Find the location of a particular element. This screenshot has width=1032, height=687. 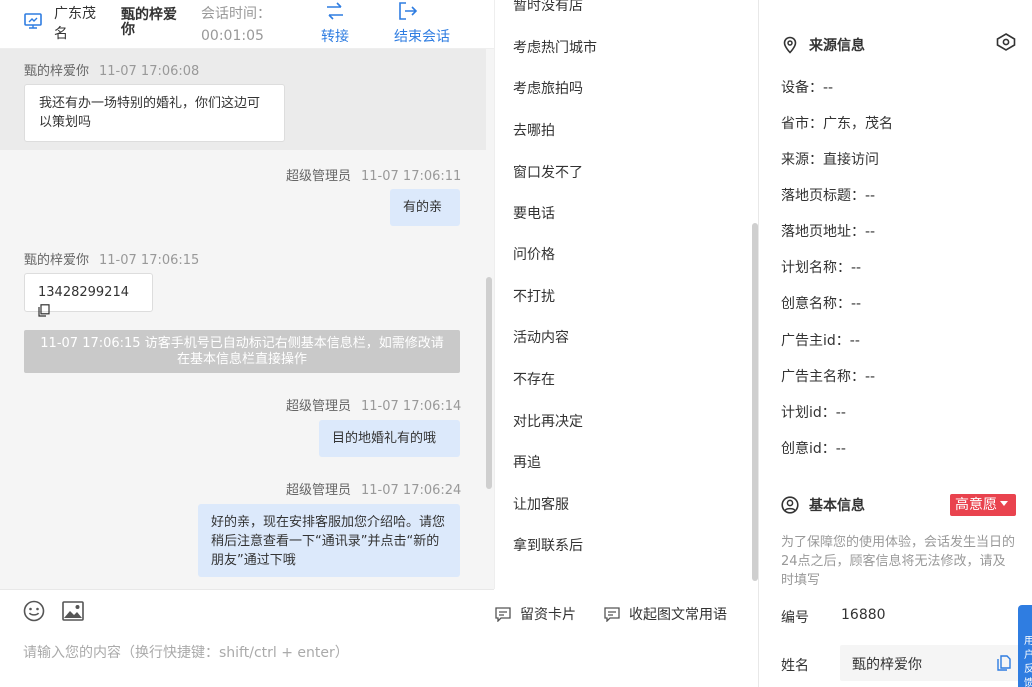

monitor-icon is located at coordinates (33, 21).